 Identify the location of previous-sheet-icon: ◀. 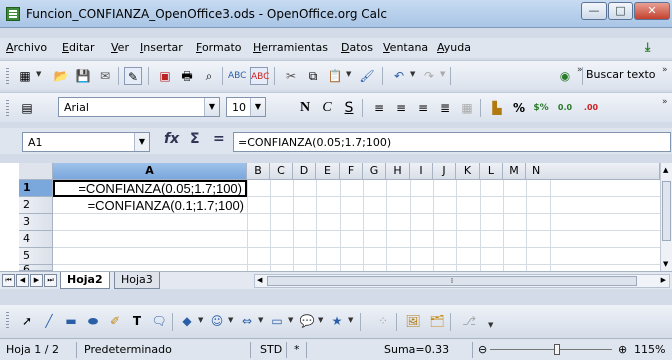
(22, 280).